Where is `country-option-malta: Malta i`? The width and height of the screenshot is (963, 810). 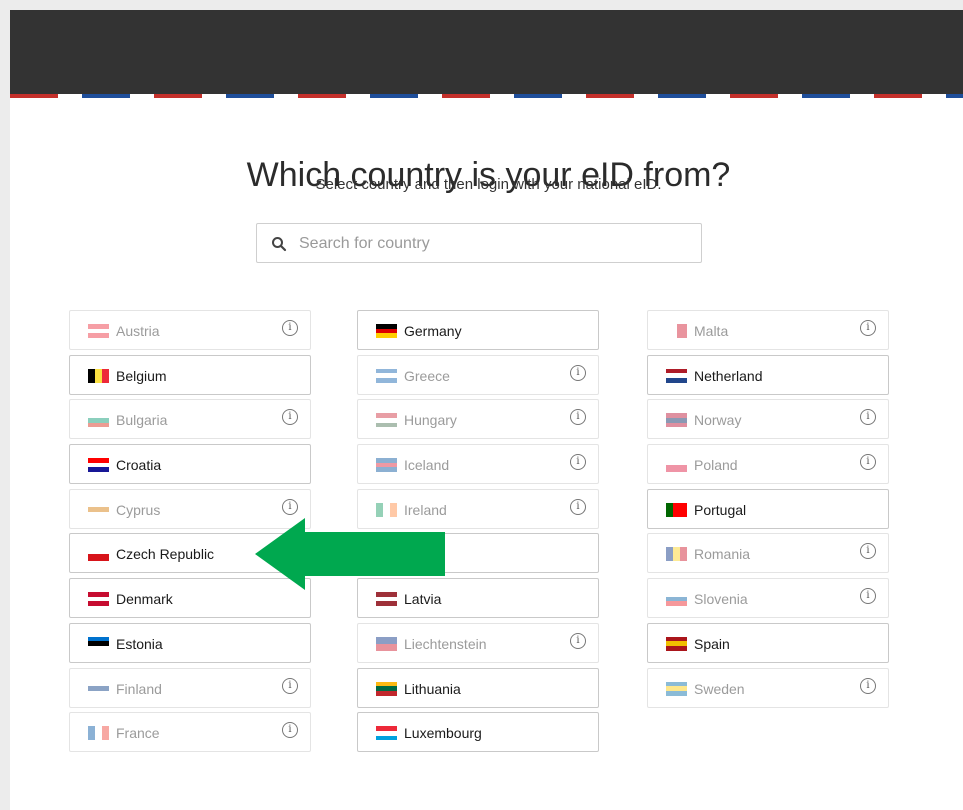
country-option-malta: Malta i is located at coordinates (768, 330).